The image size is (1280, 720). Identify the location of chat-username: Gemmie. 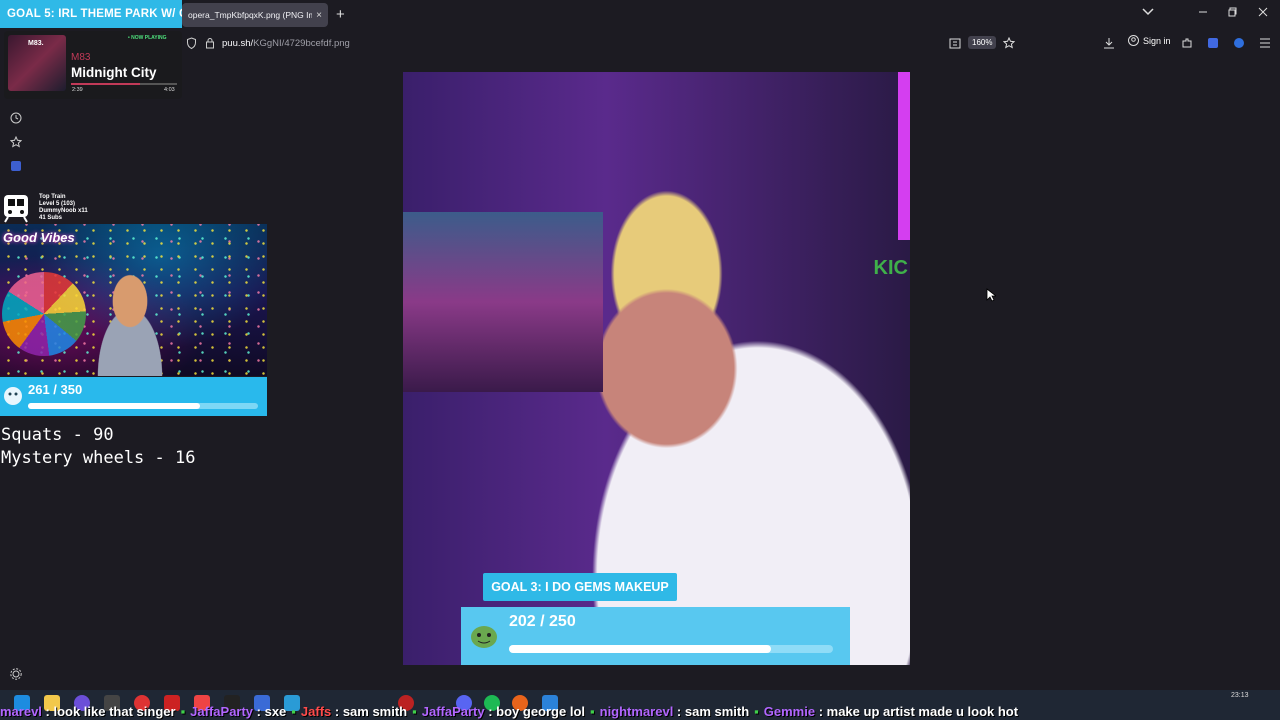
(789, 711).